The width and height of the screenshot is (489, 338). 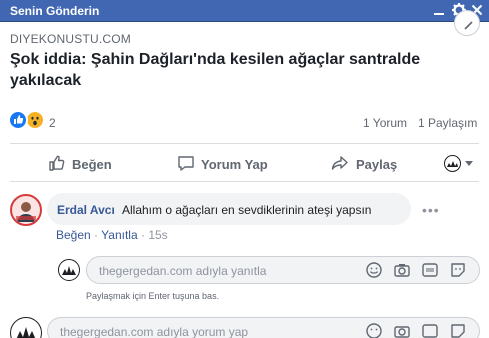 I want to click on share-icon, so click(x=339, y=163).